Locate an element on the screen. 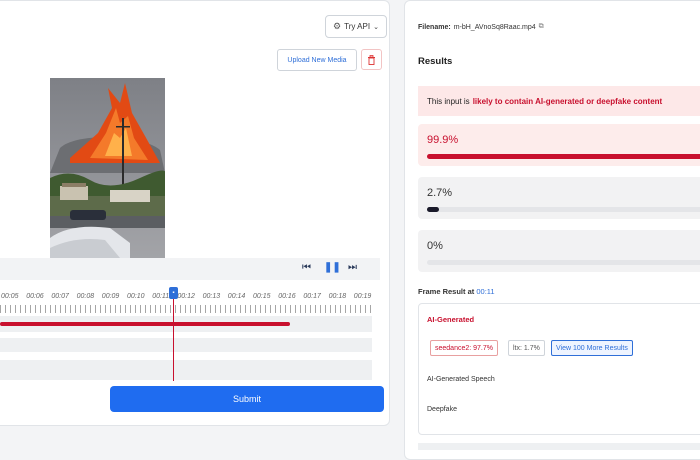 This screenshot has height=460, width=700. model-chip-seedance2: seedance2: 97.7% is located at coordinates (464, 348).